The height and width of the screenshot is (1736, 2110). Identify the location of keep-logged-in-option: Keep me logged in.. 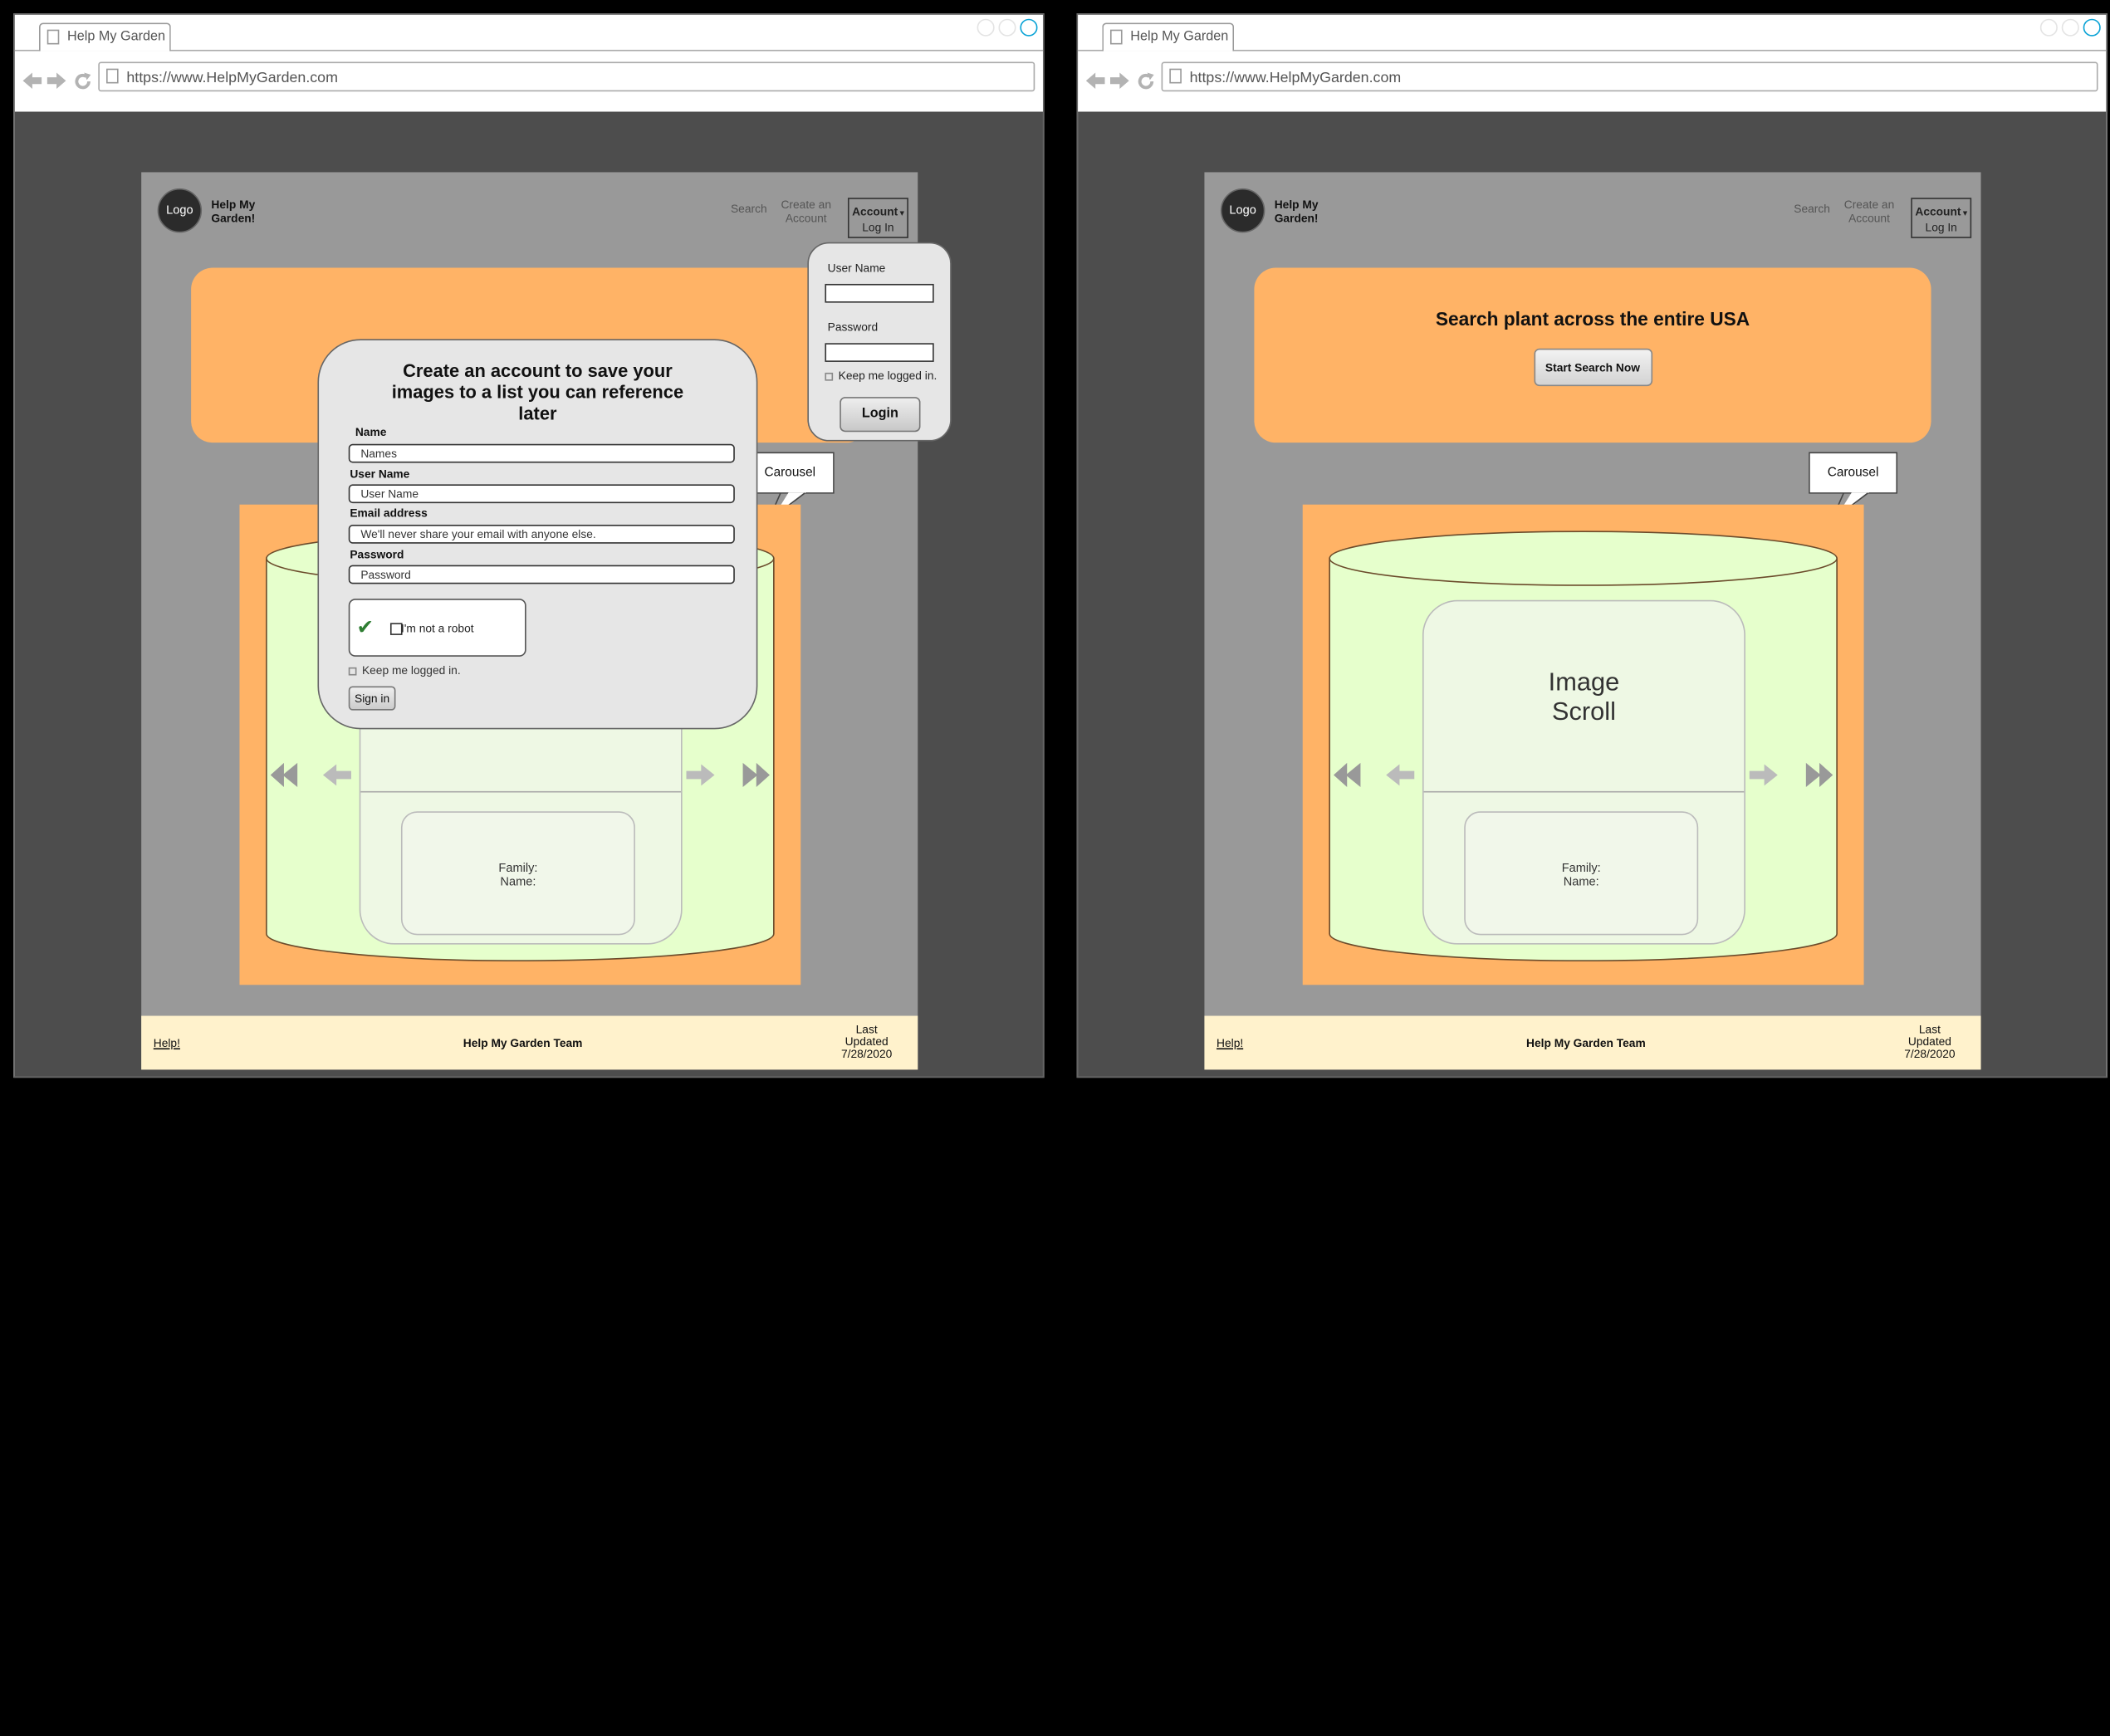
(405, 670).